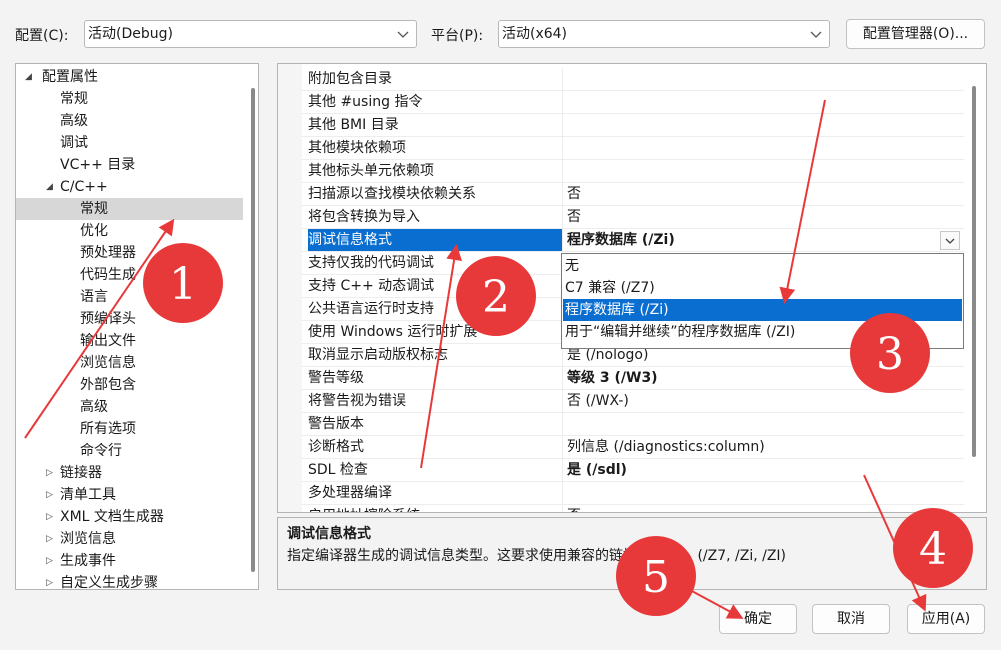 Image resolution: width=1001 pixels, height=650 pixels. What do you see at coordinates (633, 194) in the screenshot?
I see `property-row: 扫描源以查找模块依赖关系 否` at bounding box center [633, 194].